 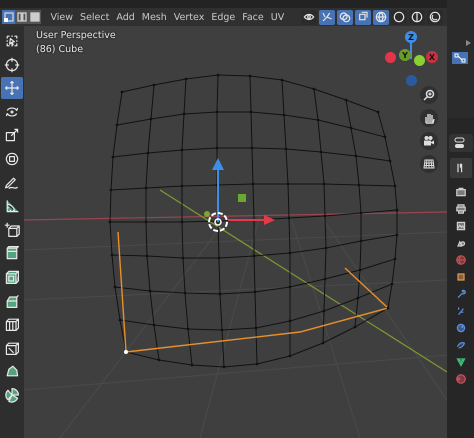 I want to click on x-axis-handle: X, so click(x=432, y=57).